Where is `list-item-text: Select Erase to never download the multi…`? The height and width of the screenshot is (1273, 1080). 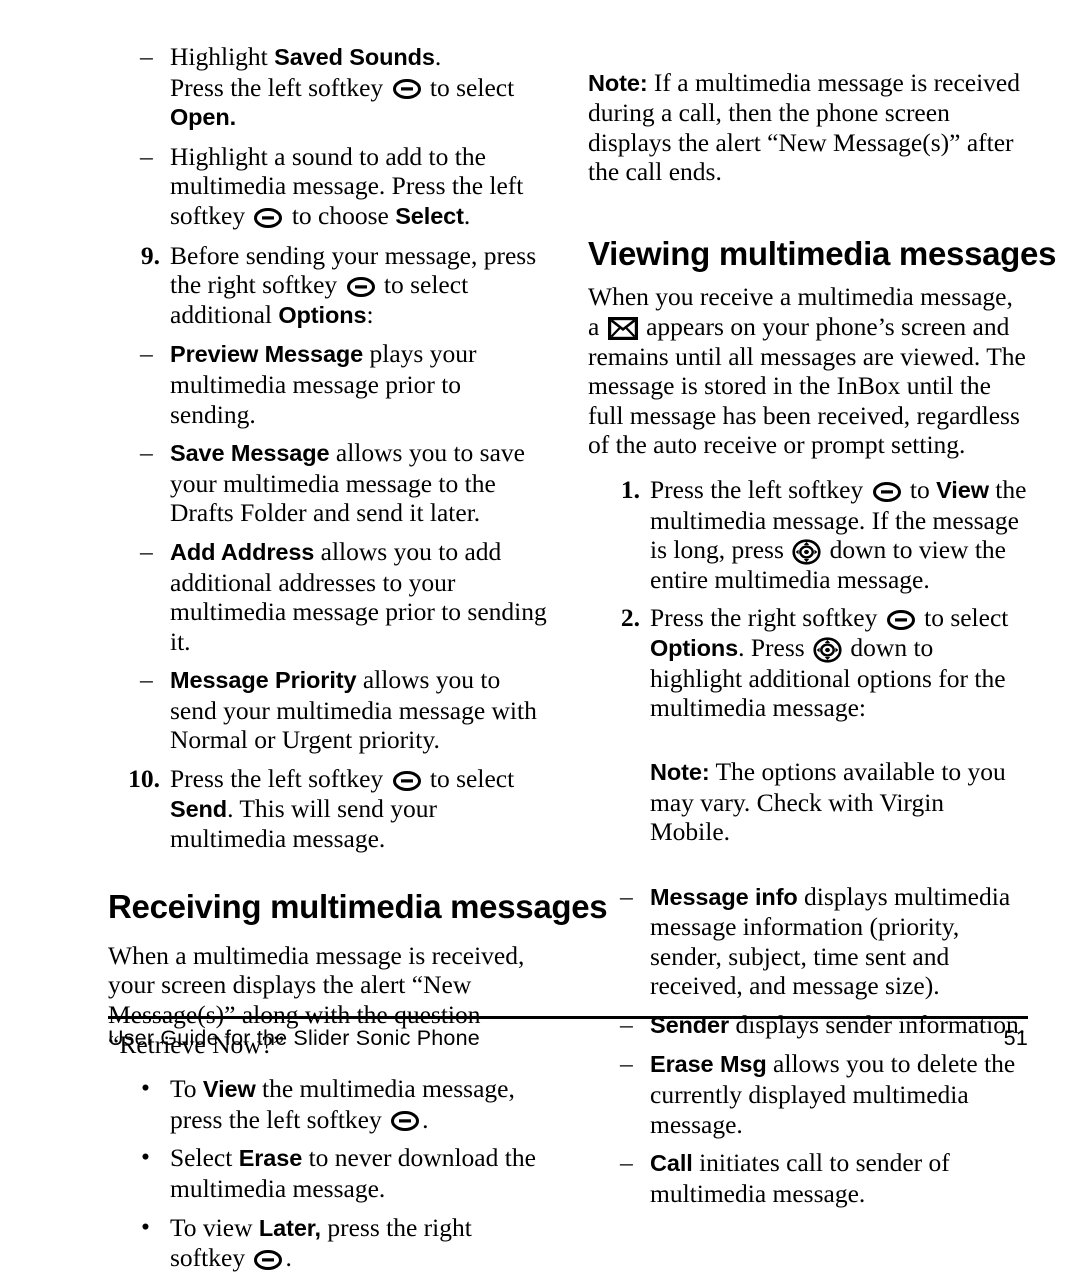
list-item-text: Select Erase to never download the multi… is located at coordinates (353, 1173).